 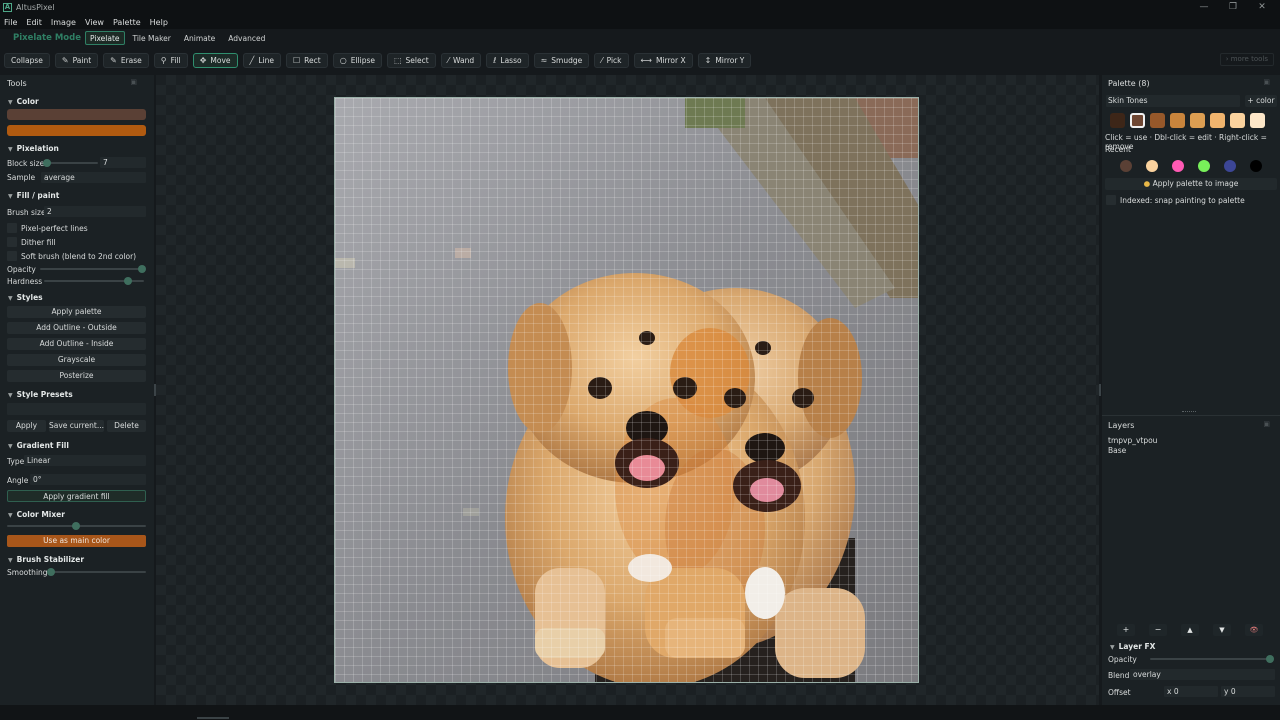 I want to click on tab-pixelate: Pixelate, so click(x=105, y=38).